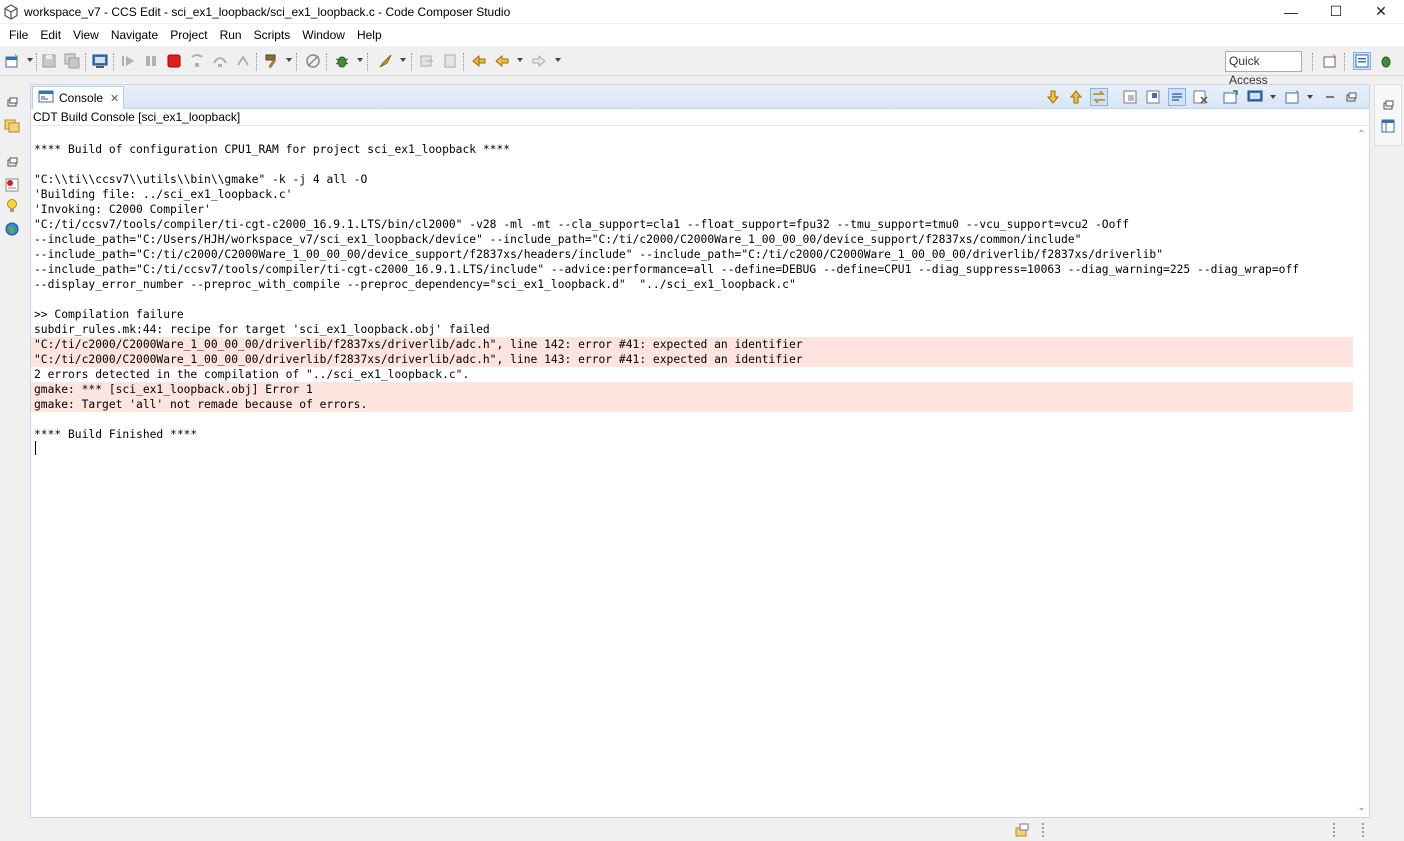  What do you see at coordinates (50, 35) in the screenshot?
I see `menu-edit: Edit` at bounding box center [50, 35].